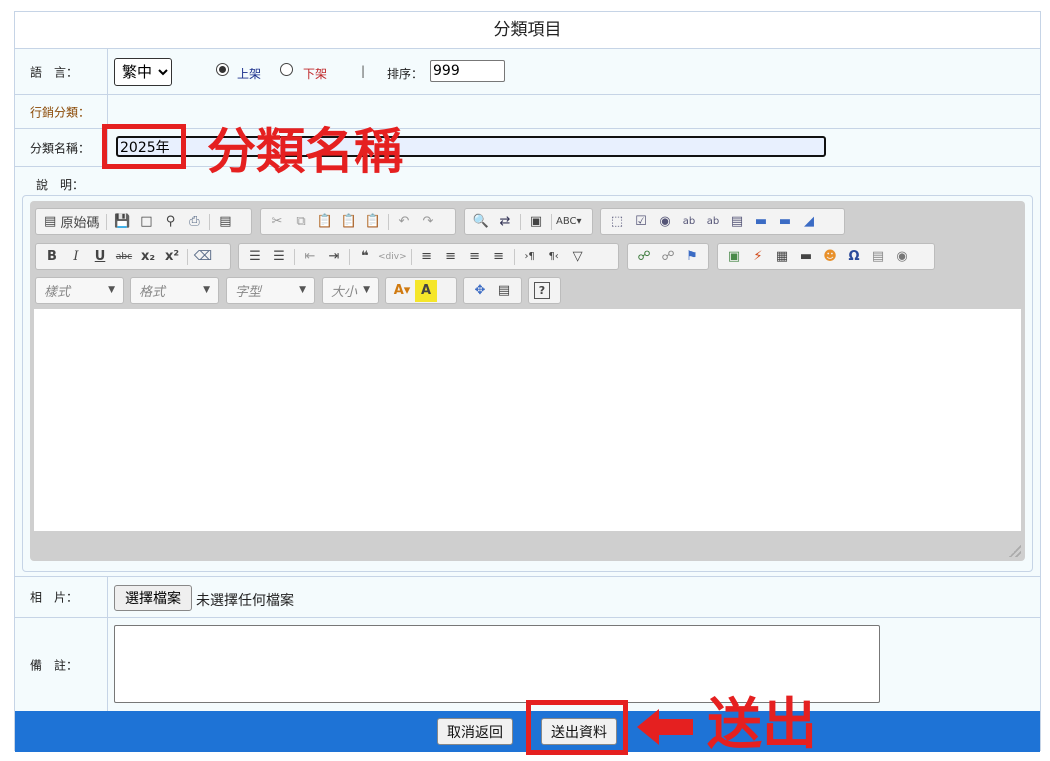  What do you see at coordinates (79, 290) in the screenshot?
I see `styles-combo: 樣式 ▼` at bounding box center [79, 290].